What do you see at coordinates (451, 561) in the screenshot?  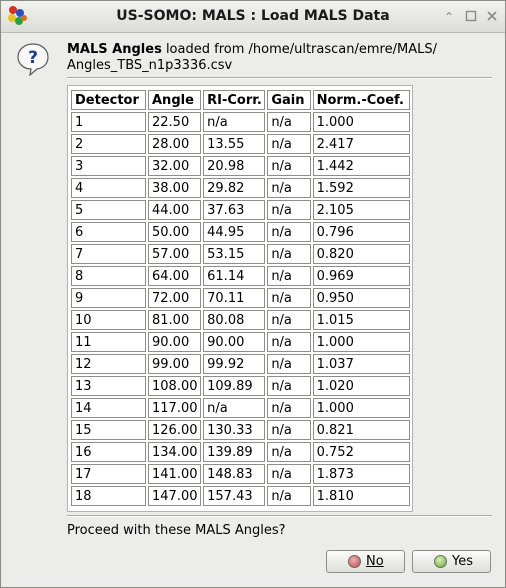 I see `yes-button: Yes` at bounding box center [451, 561].